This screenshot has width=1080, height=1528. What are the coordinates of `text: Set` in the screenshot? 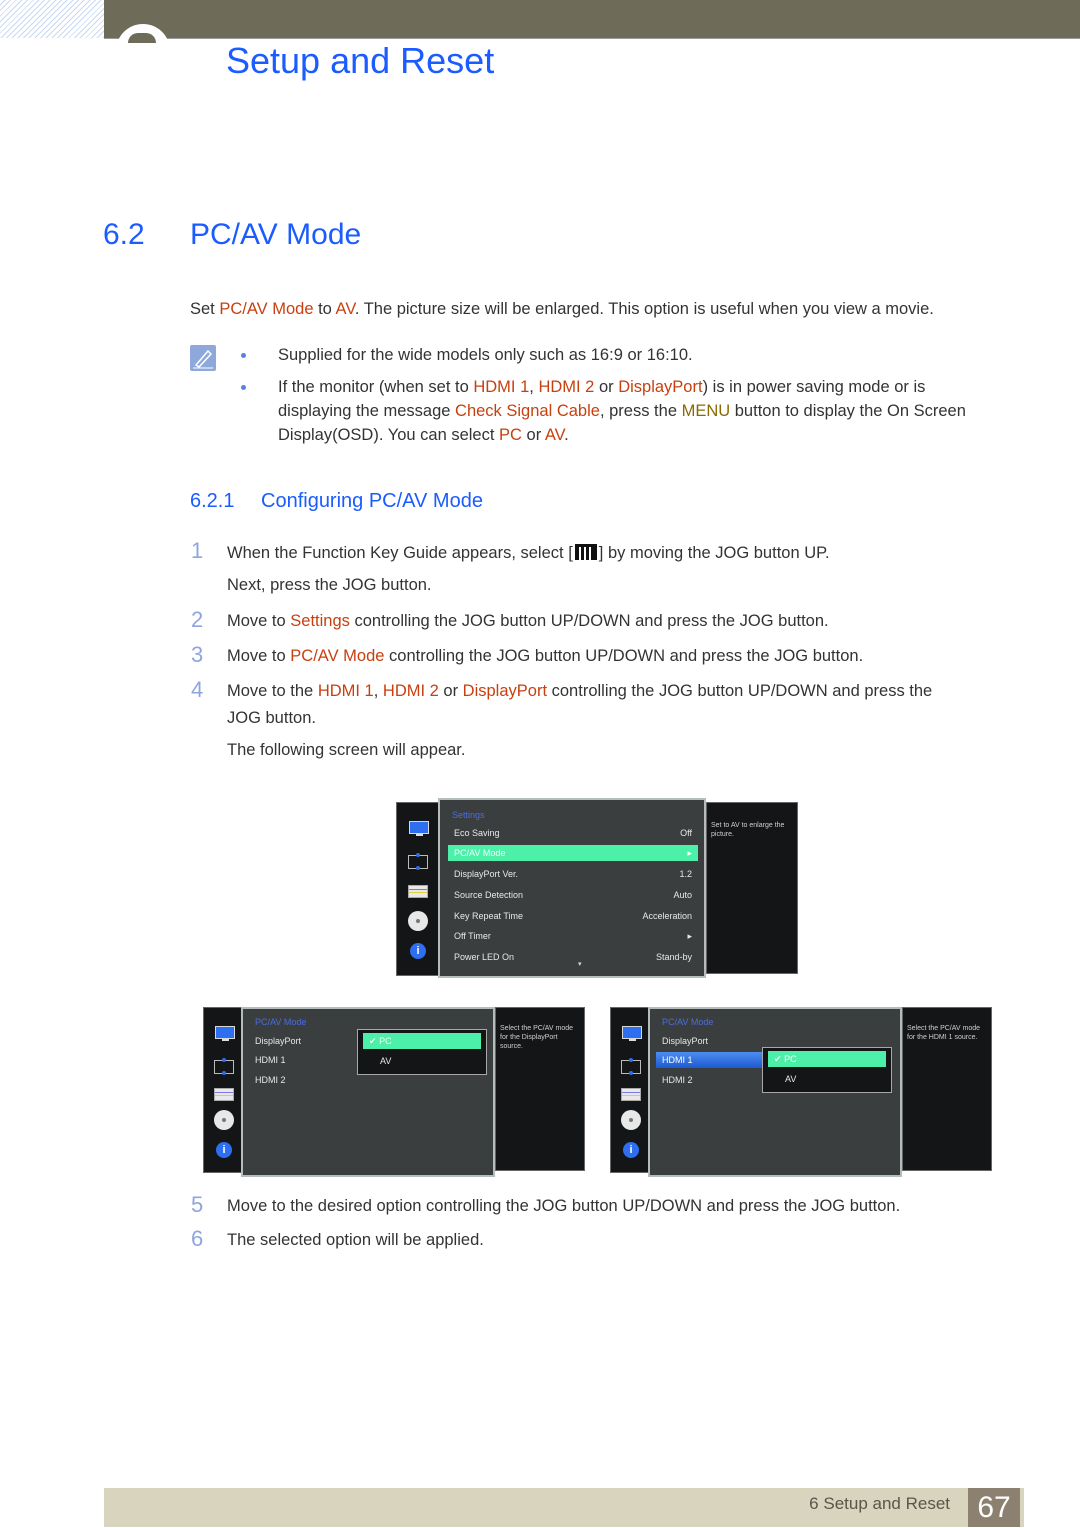 It's located at (205, 309).